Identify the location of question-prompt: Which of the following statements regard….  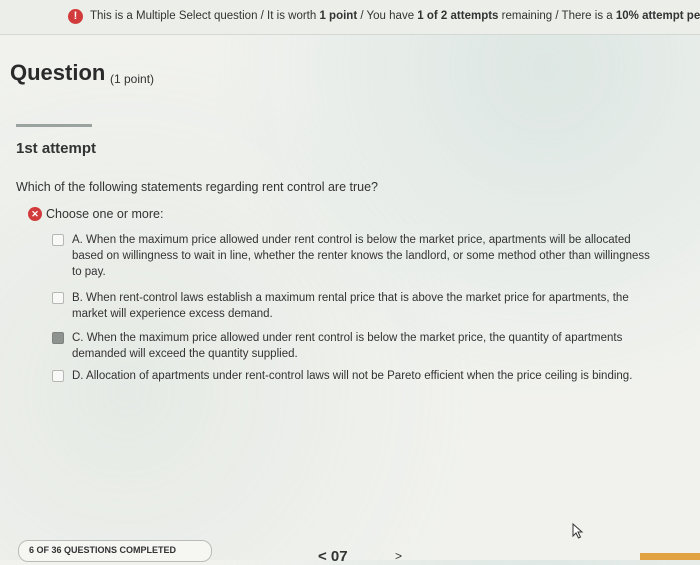
(197, 187).